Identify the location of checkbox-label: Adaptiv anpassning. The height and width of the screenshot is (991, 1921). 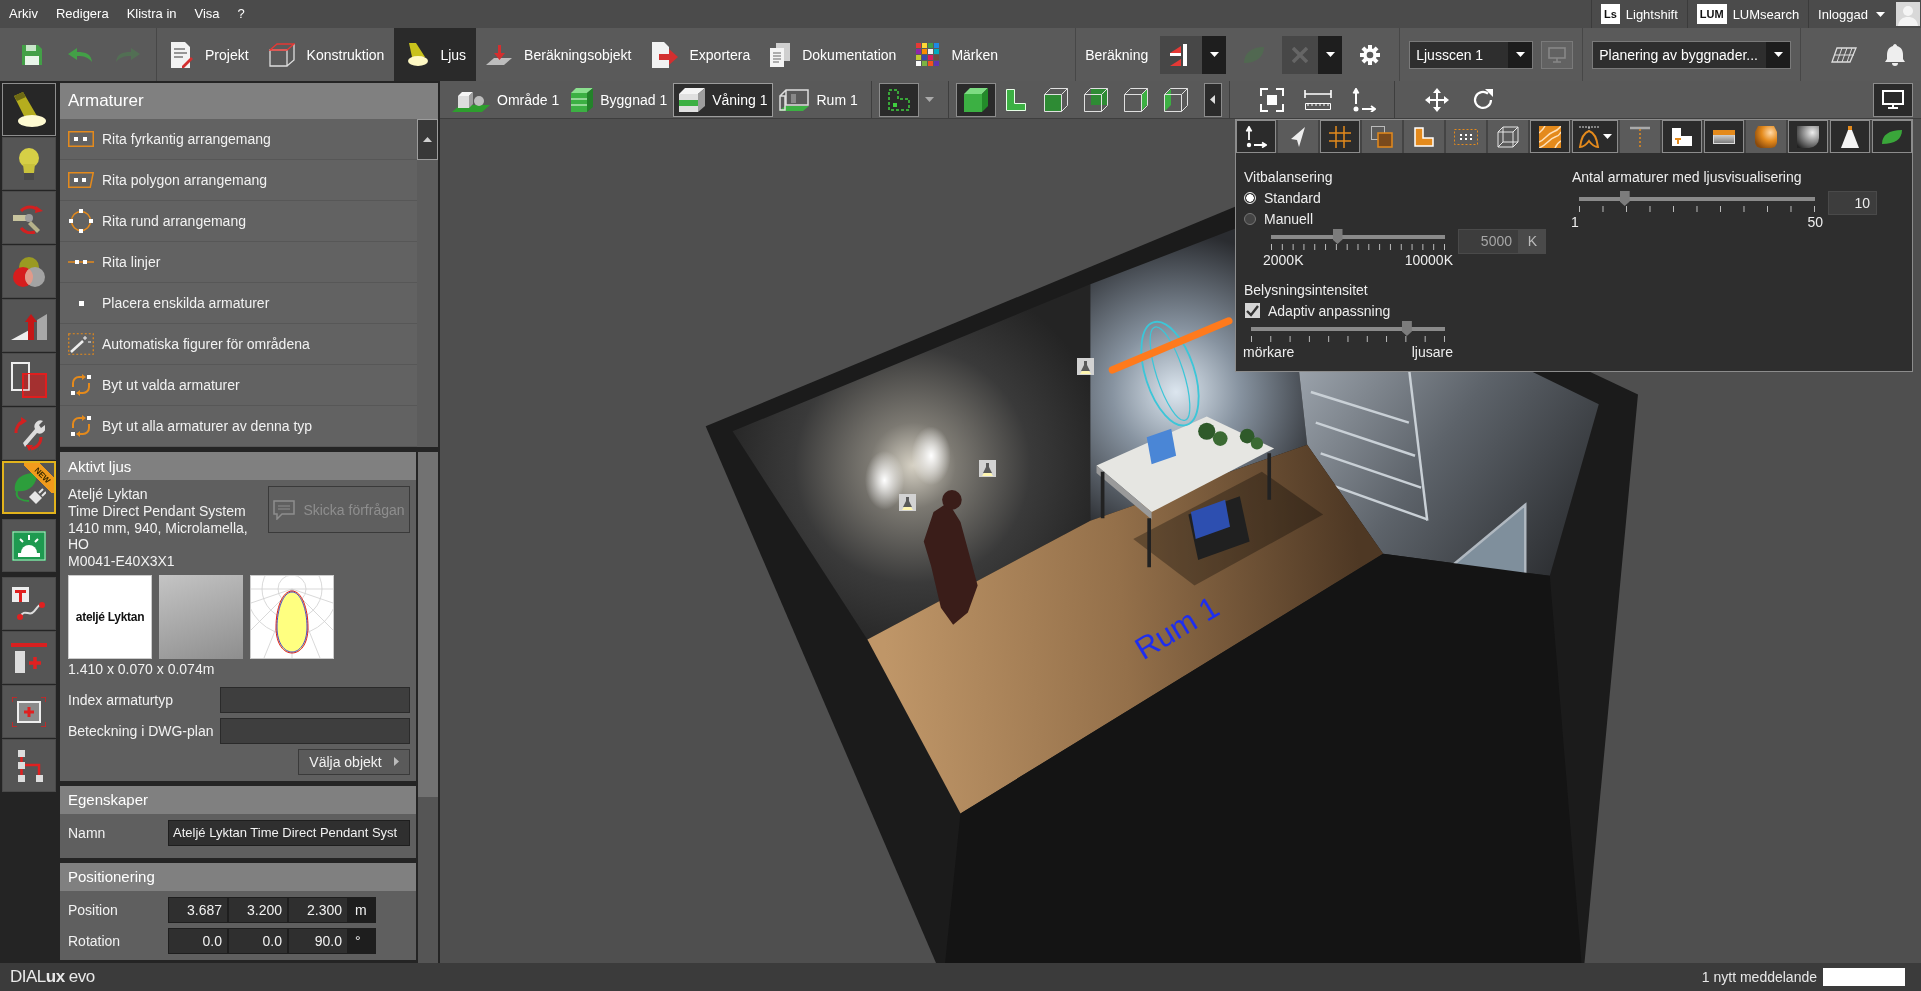
(1329, 310).